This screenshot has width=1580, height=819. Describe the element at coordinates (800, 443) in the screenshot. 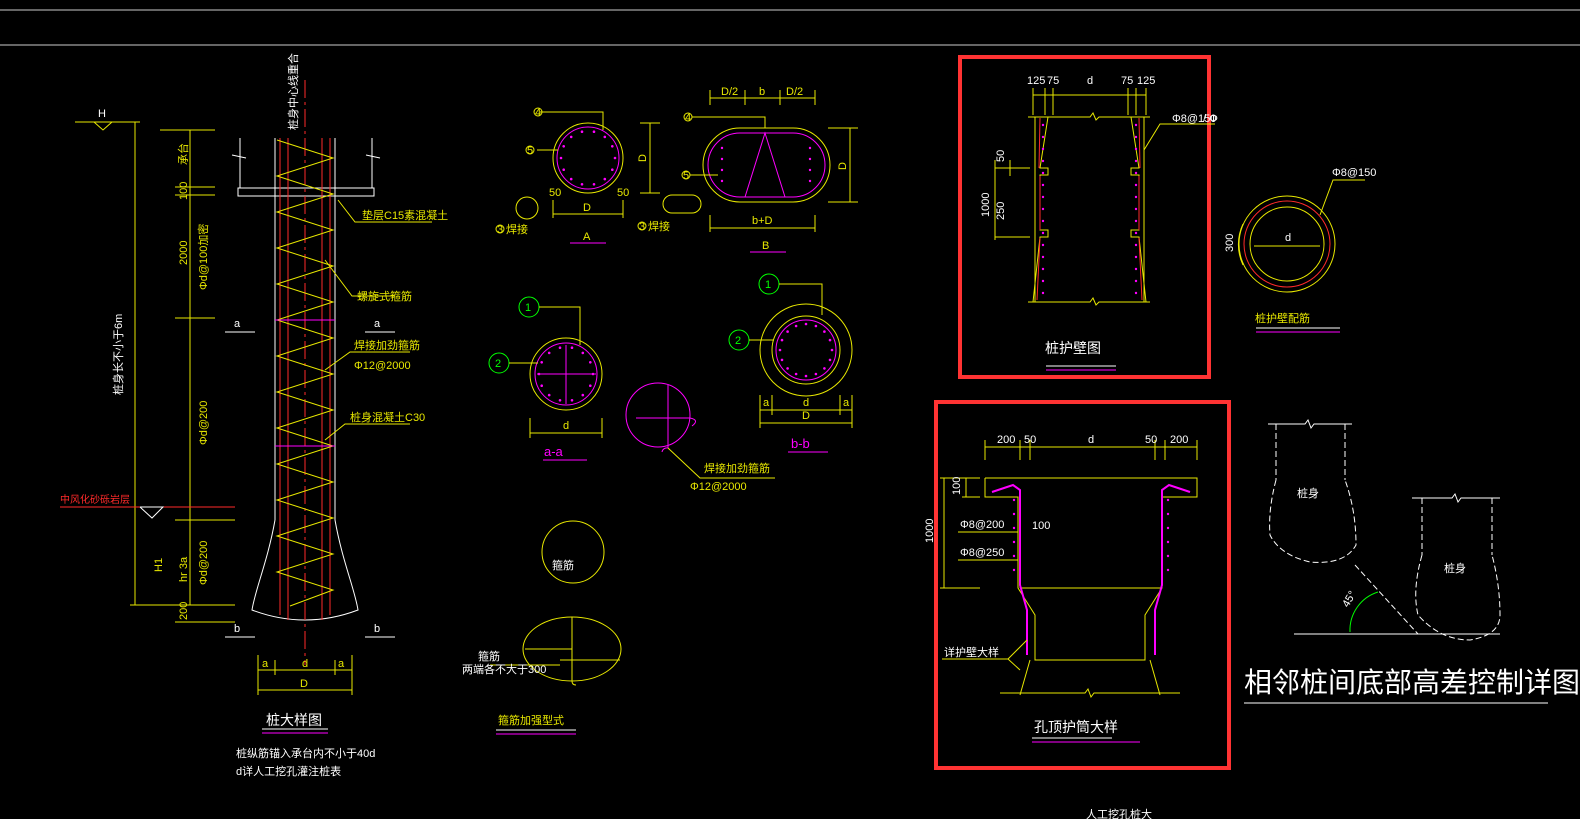

I see `label-bb: b-b` at that location.